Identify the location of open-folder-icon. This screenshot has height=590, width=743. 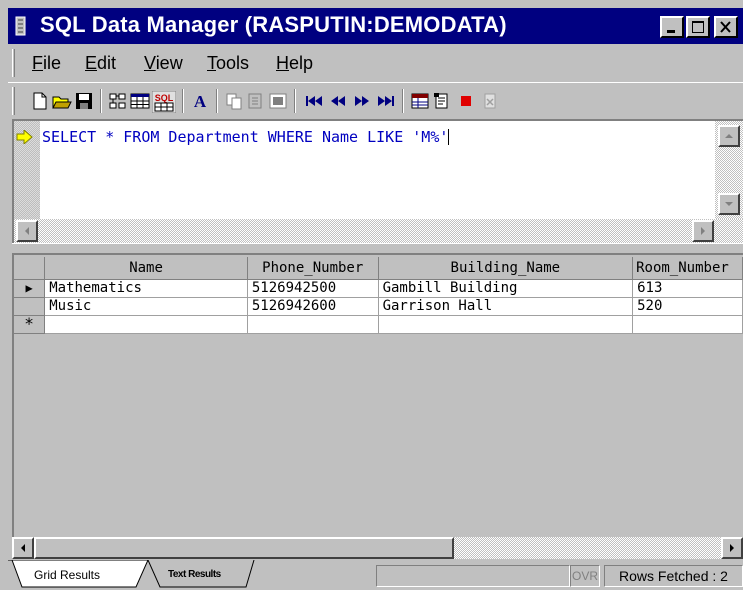
(62, 102).